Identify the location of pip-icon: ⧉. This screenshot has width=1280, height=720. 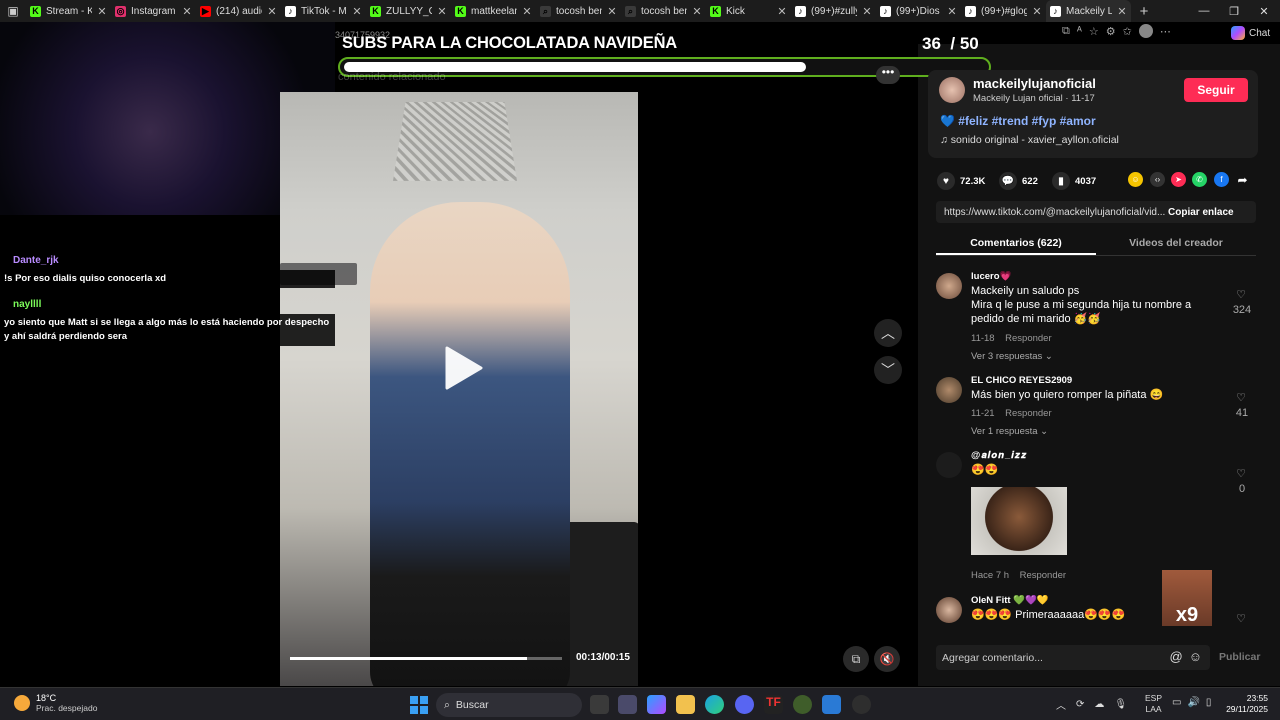
(856, 659).